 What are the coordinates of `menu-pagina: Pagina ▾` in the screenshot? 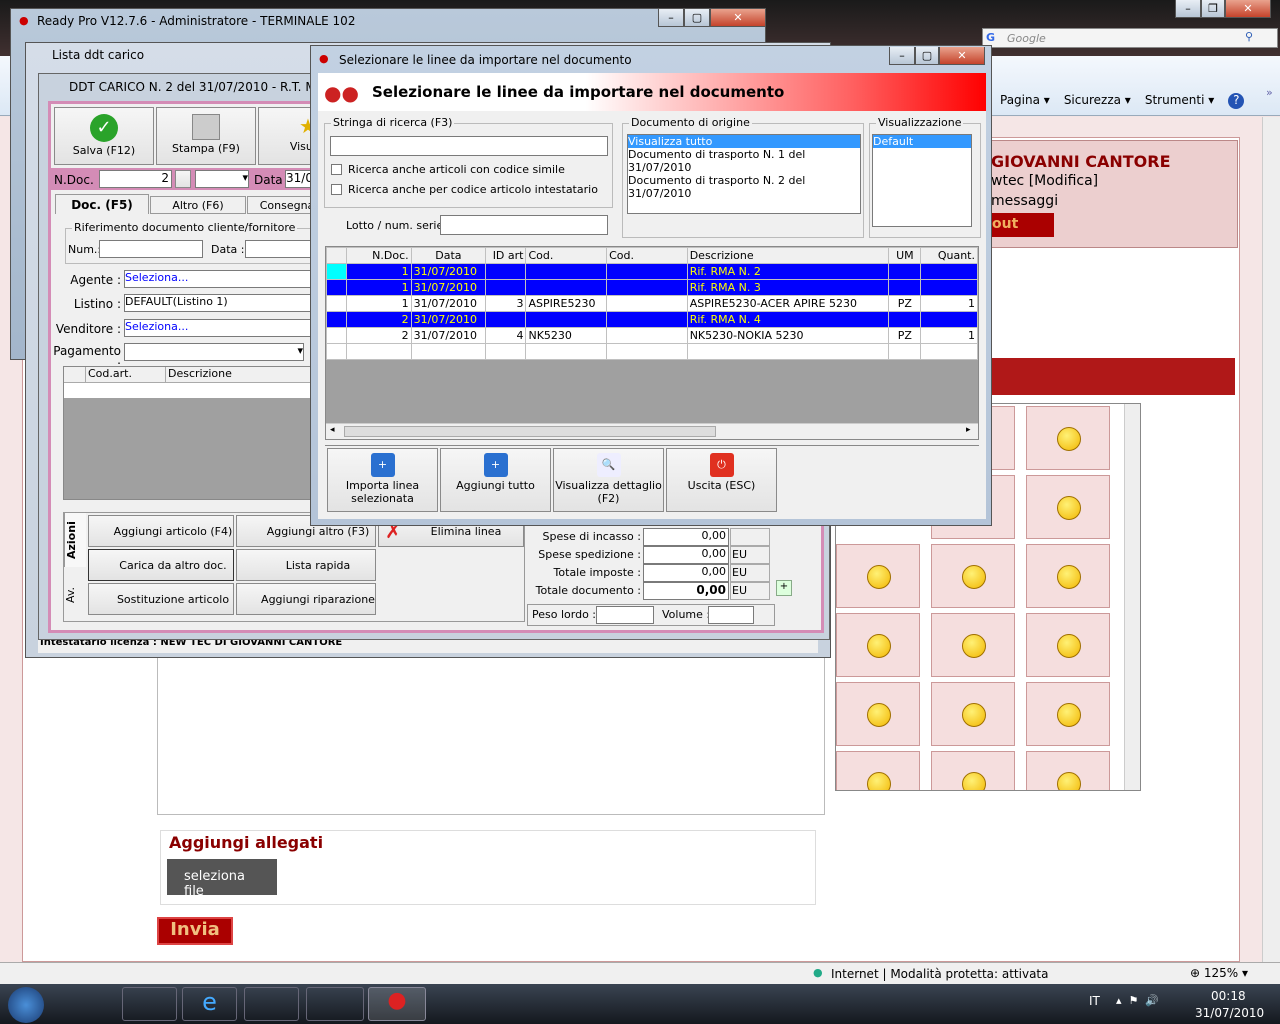 It's located at (1025, 101).